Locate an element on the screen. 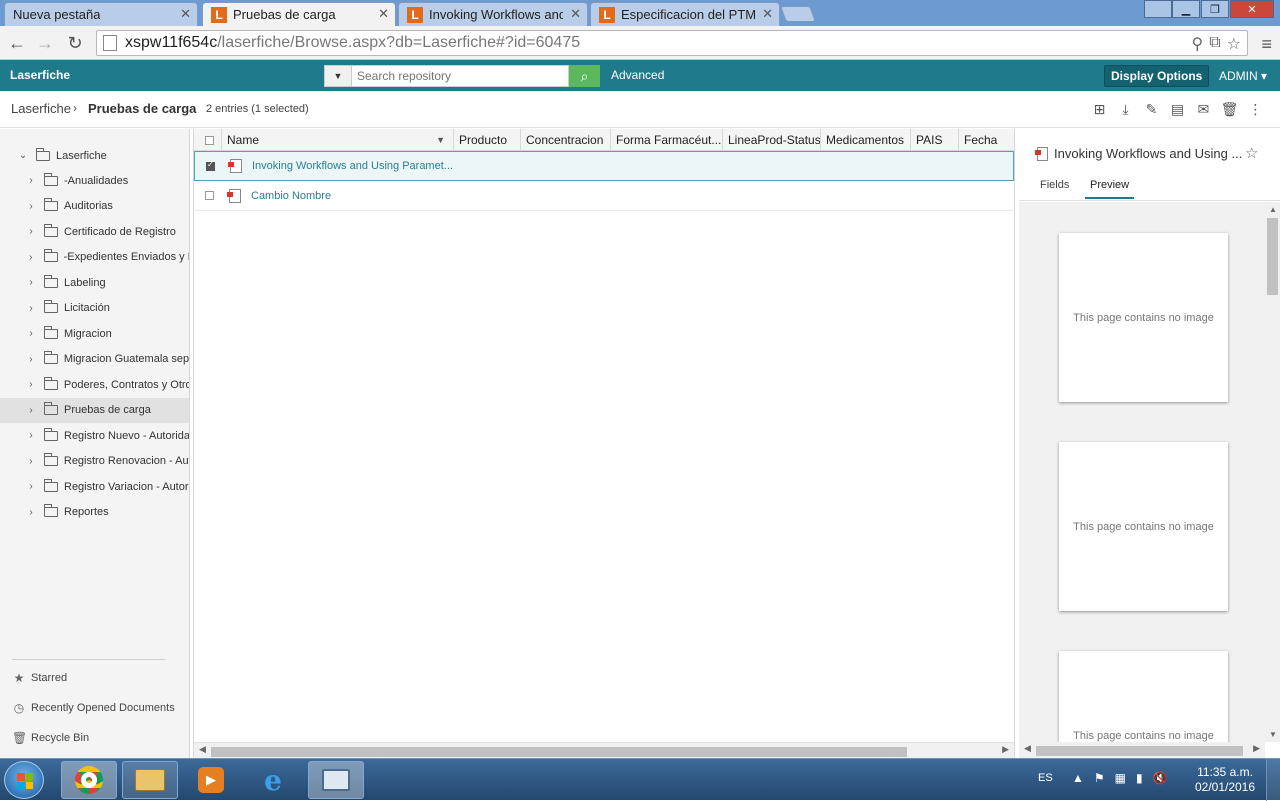  language-indicator: ES is located at coordinates (1045, 778).